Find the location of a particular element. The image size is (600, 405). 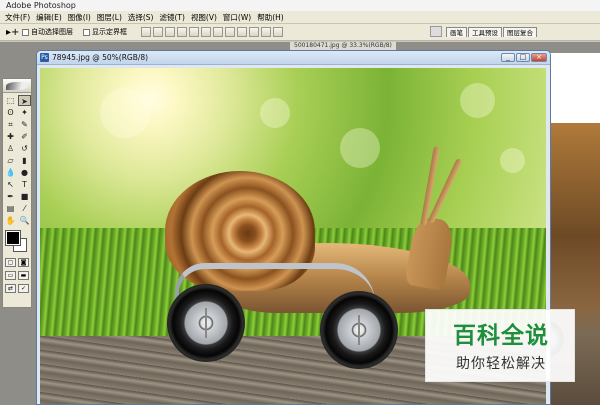

zoom-icon: 🔍 is located at coordinates (24, 220).